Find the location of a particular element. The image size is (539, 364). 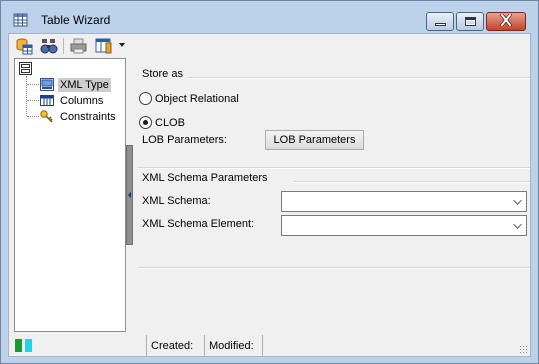

collapse-arrow-icon is located at coordinates (129, 195).